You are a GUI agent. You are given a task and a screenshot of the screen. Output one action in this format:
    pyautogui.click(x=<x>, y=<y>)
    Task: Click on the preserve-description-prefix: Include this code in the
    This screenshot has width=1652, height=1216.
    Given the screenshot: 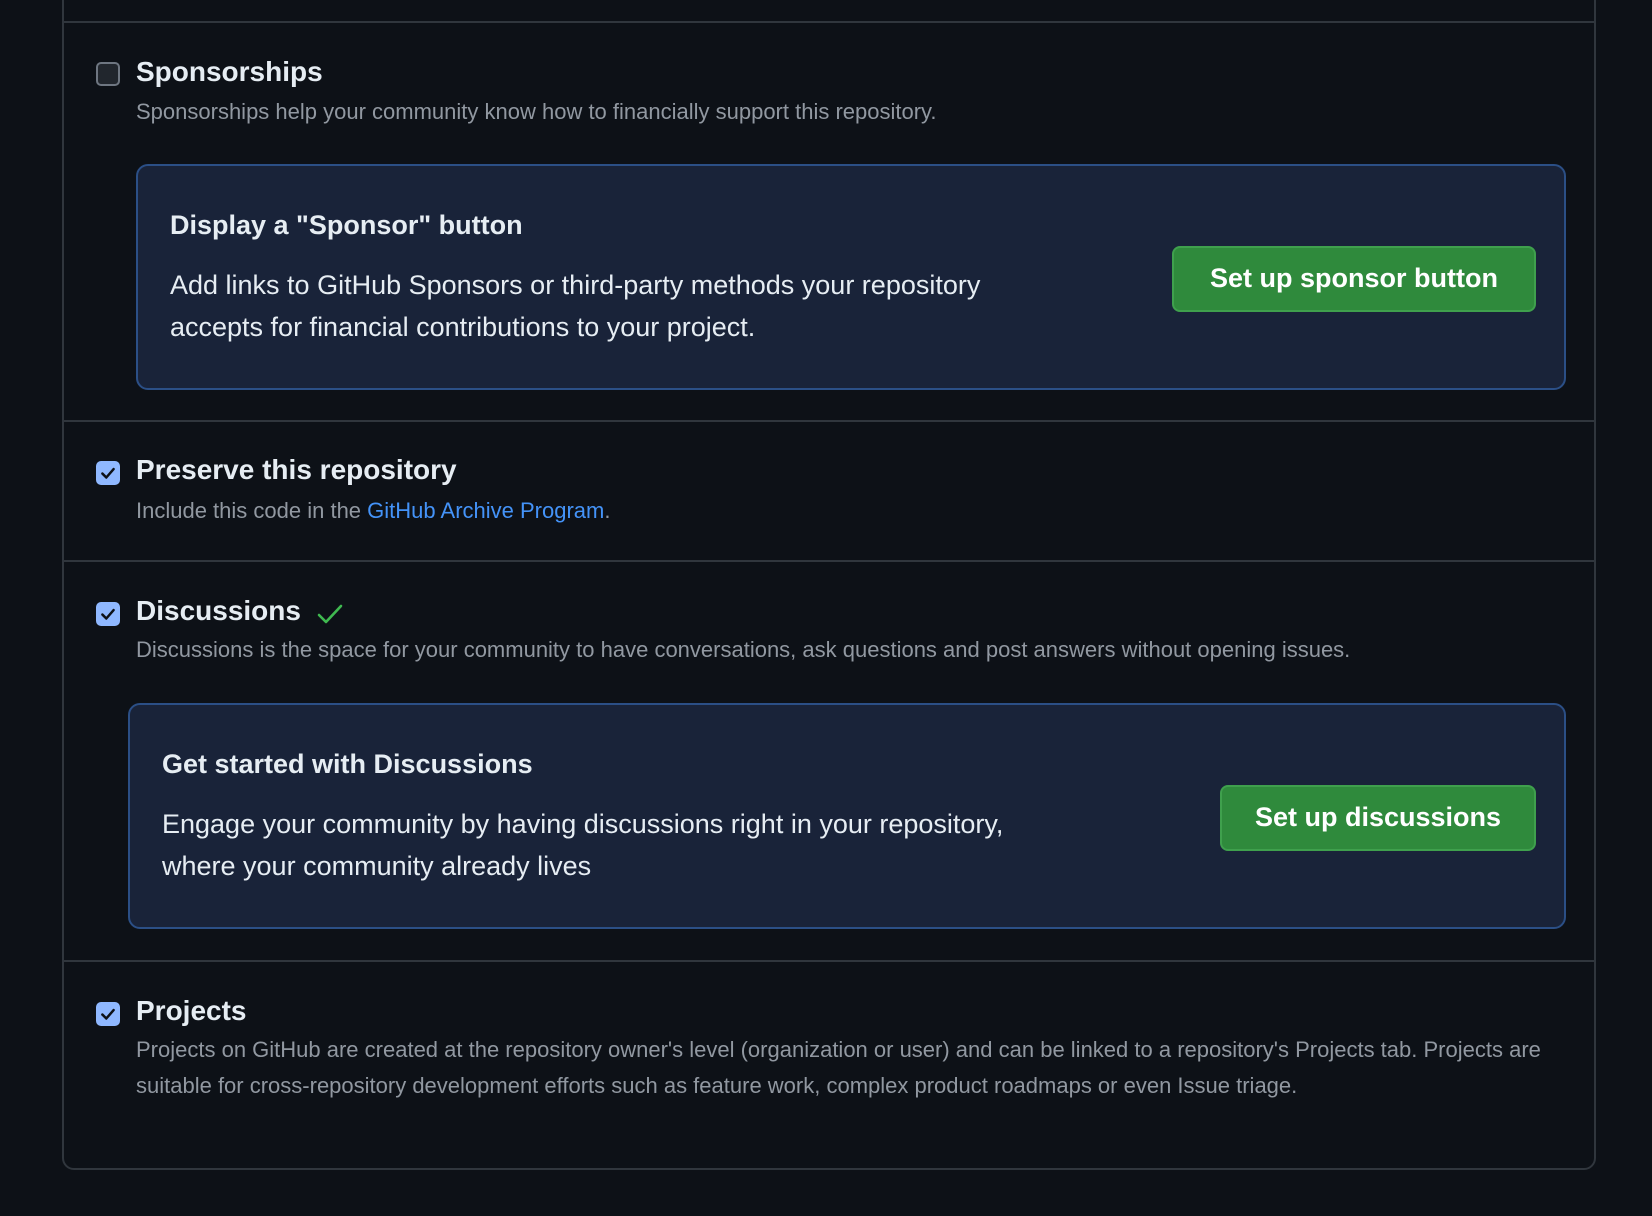 What is the action you would take?
    pyautogui.click(x=252, y=510)
    